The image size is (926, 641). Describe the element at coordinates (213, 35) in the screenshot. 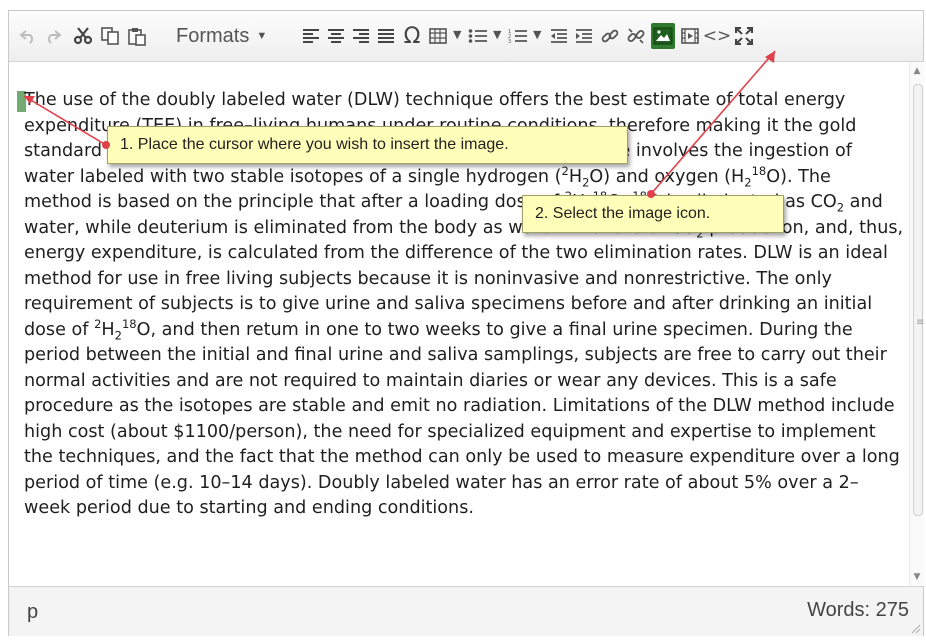

I see `formats-label: Formats` at that location.